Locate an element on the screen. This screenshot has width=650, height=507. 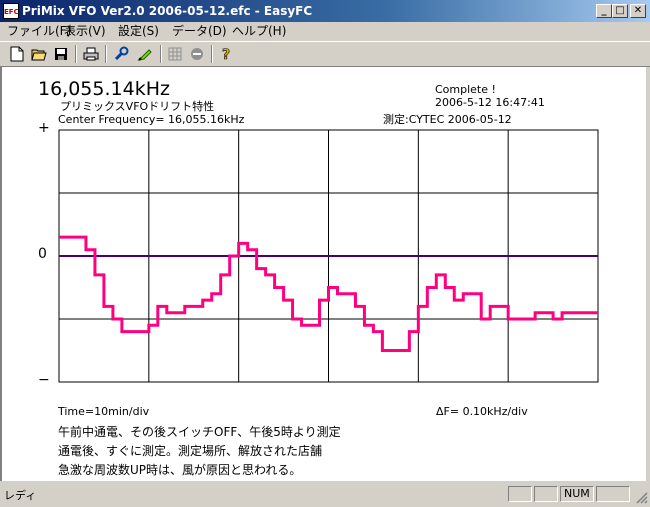
new-file-icon is located at coordinates (17, 54).